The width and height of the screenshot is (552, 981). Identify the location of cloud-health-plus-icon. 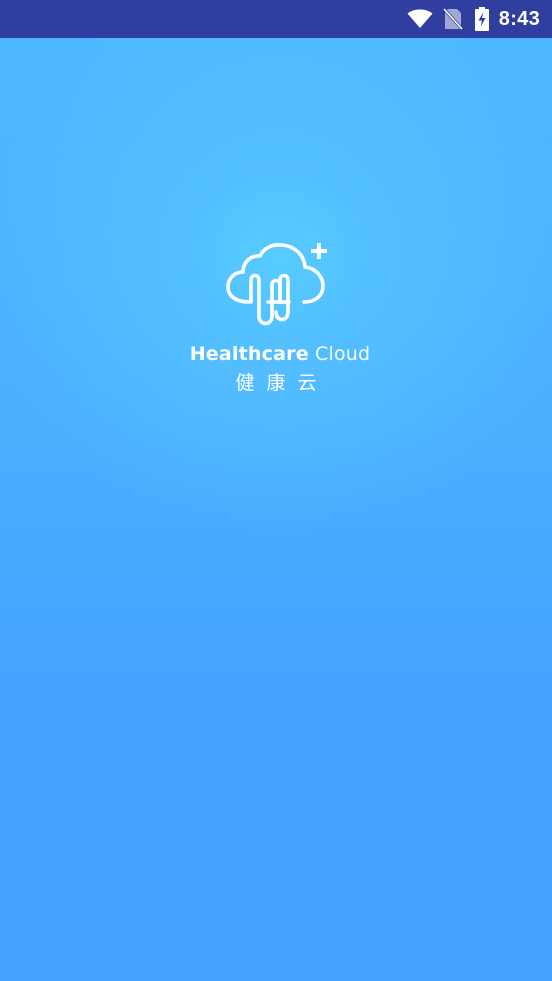
(276, 284).